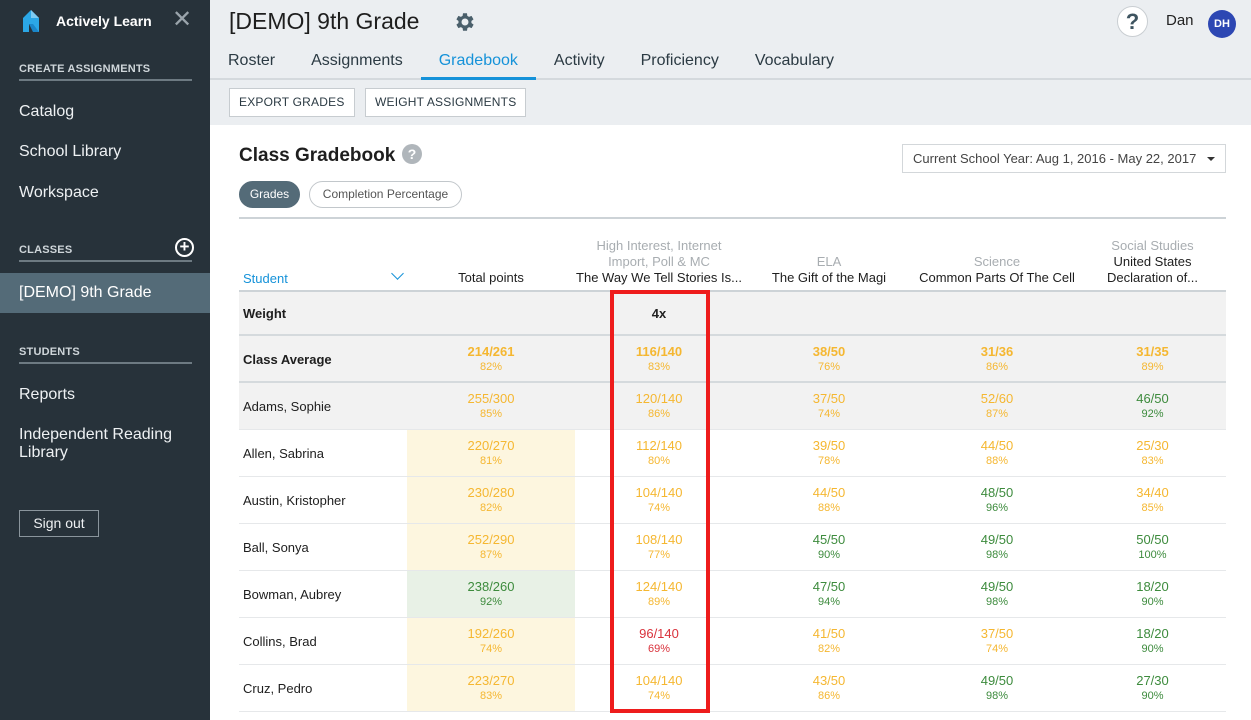 The height and width of the screenshot is (720, 1251). I want to click on total-points-cell: 255/300 85%, so click(491, 406).